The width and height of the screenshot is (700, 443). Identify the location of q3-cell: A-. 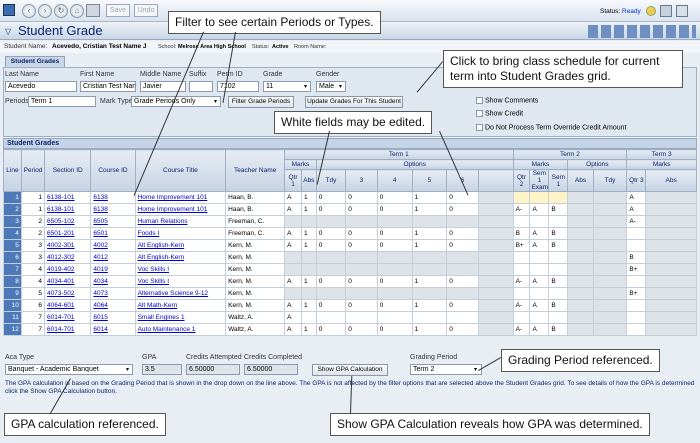
(636, 221).